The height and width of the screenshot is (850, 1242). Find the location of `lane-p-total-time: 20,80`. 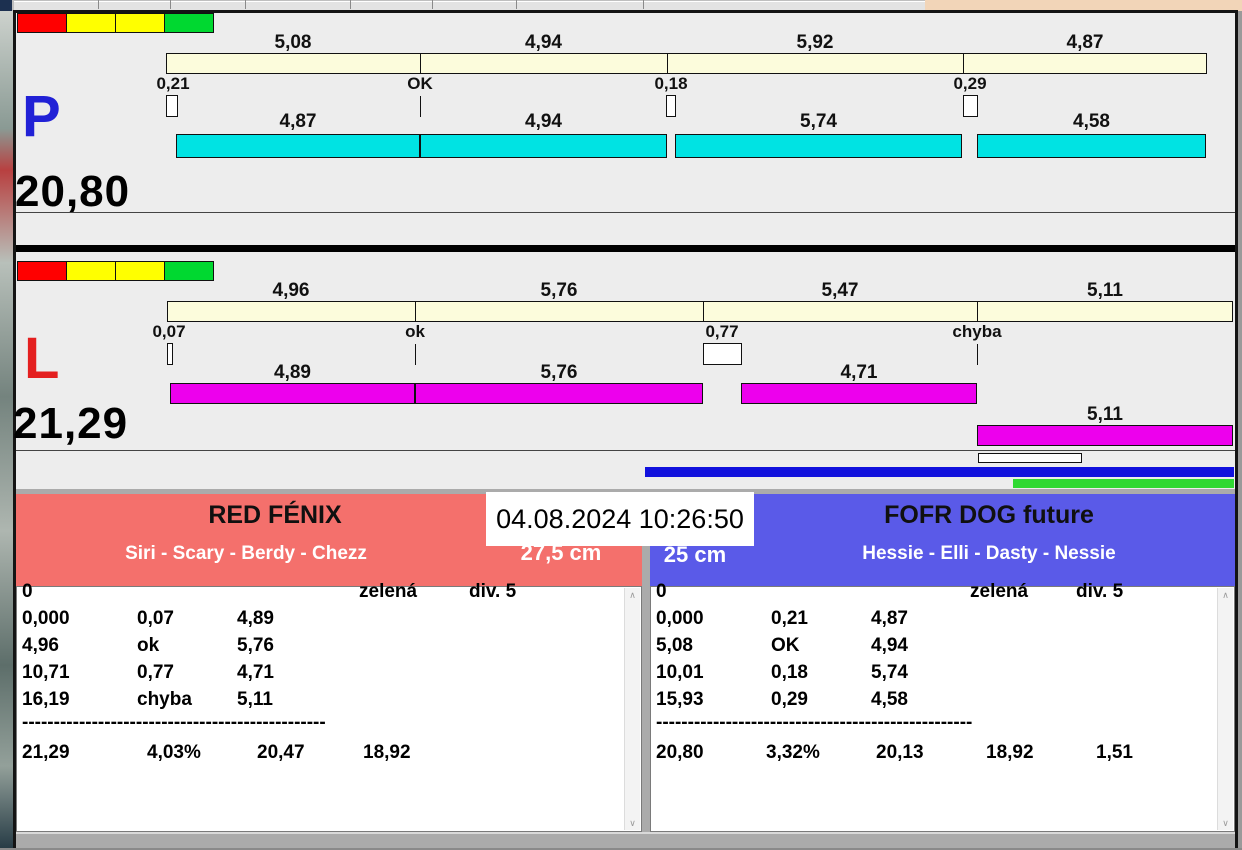

lane-p-total-time: 20,80 is located at coordinates (73, 191).